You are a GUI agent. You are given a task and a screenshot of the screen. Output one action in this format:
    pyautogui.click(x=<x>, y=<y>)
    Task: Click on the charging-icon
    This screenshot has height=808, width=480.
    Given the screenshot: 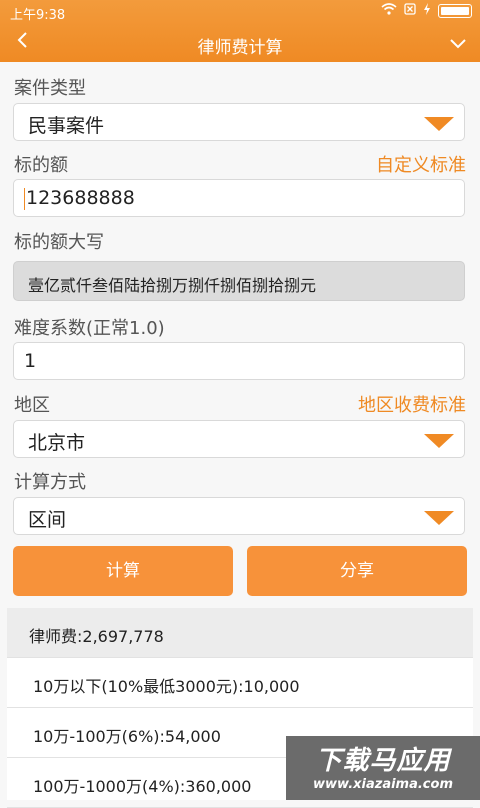 What is the action you would take?
    pyautogui.click(x=427, y=11)
    